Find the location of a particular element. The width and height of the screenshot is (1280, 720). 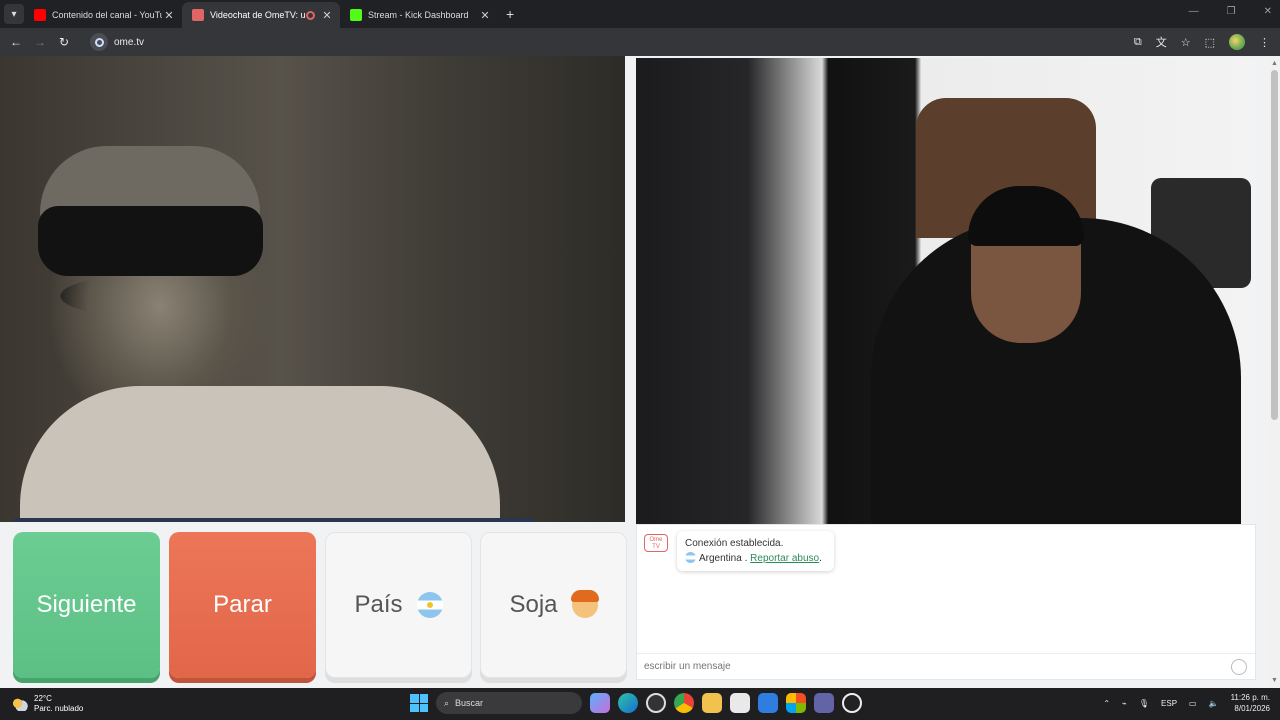

file-explorer-icon is located at coordinates (712, 703).